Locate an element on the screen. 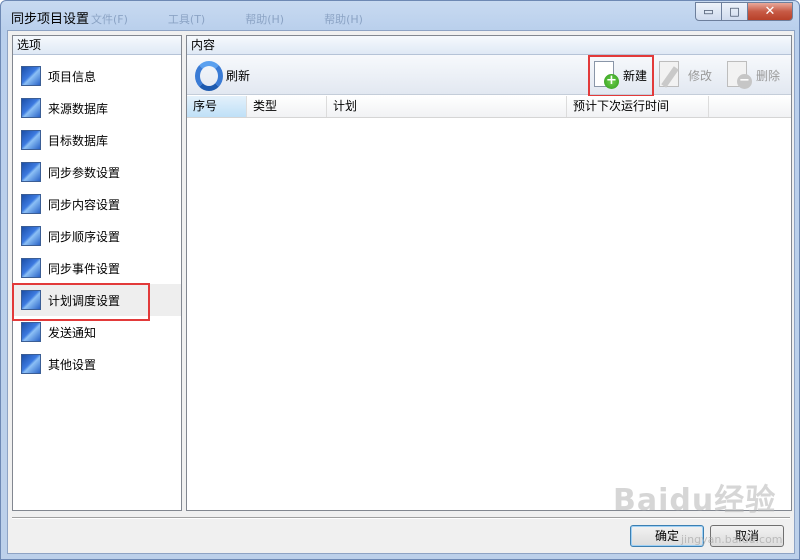  option-item-sync-content: 同步内容设置 is located at coordinates (97, 204).